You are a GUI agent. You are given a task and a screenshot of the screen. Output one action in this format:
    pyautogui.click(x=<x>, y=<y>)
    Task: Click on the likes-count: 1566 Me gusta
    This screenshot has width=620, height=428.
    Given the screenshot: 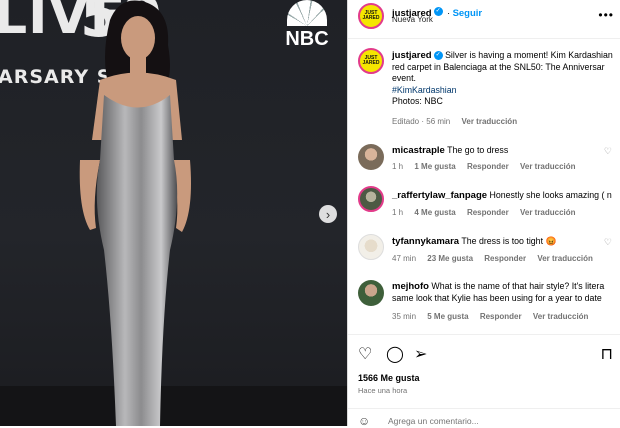 What is the action you would take?
    pyautogui.click(x=389, y=378)
    